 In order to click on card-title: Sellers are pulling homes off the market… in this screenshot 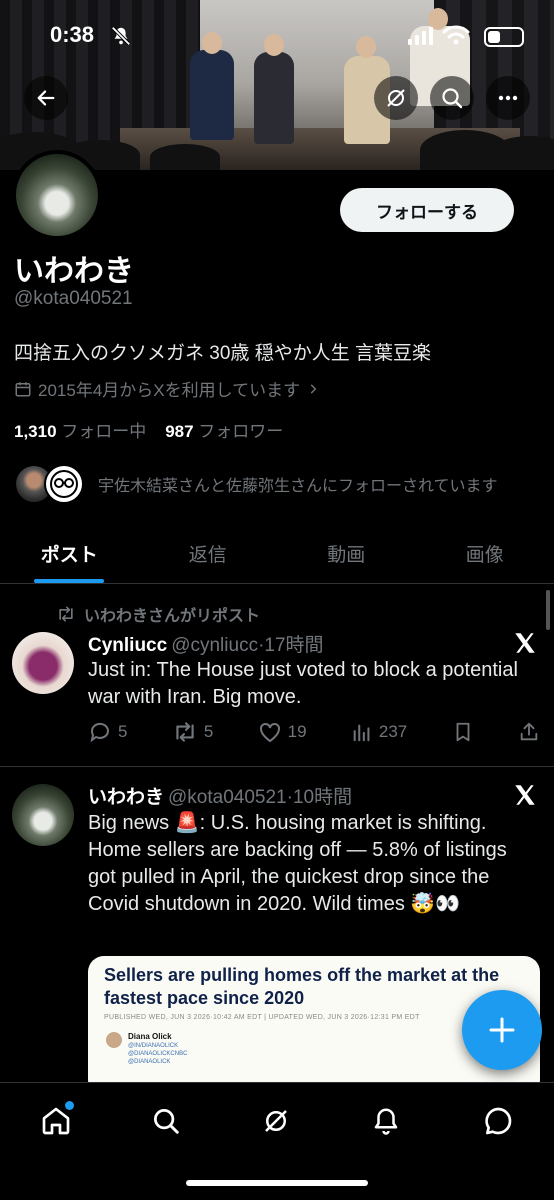, I will do `click(302, 986)`.